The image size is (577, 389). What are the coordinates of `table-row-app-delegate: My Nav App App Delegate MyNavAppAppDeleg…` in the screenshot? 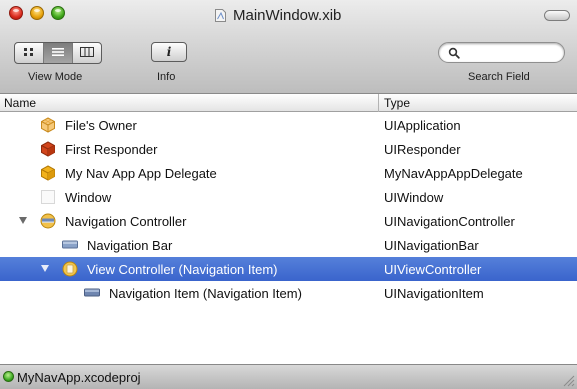 It's located at (288, 173).